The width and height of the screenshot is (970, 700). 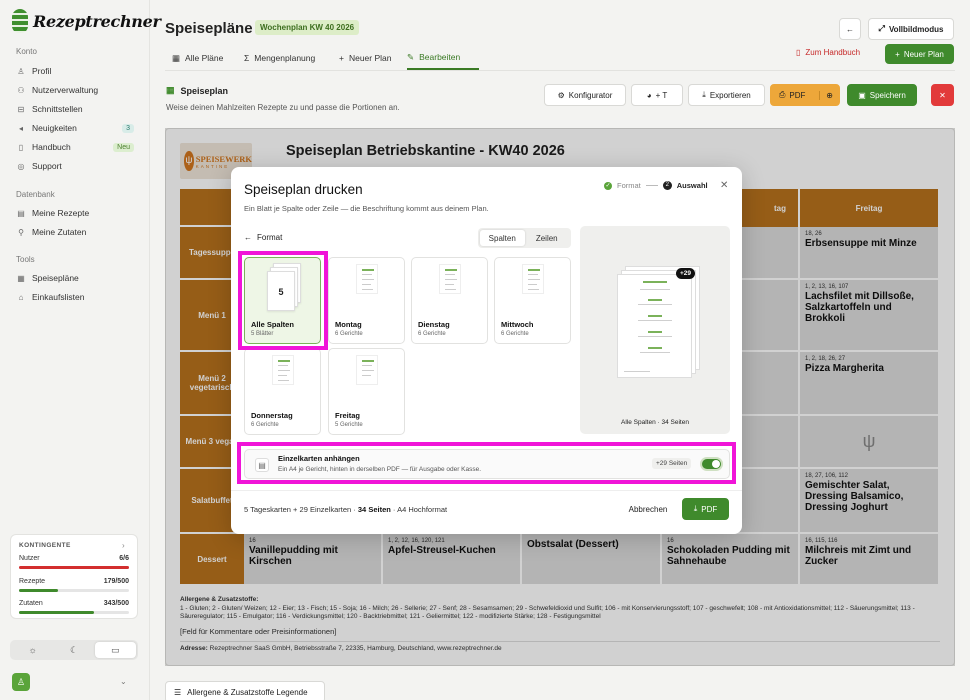 What do you see at coordinates (74, 581) in the screenshot?
I see `quota-row-rezepte: Rezepte 179/500` at bounding box center [74, 581].